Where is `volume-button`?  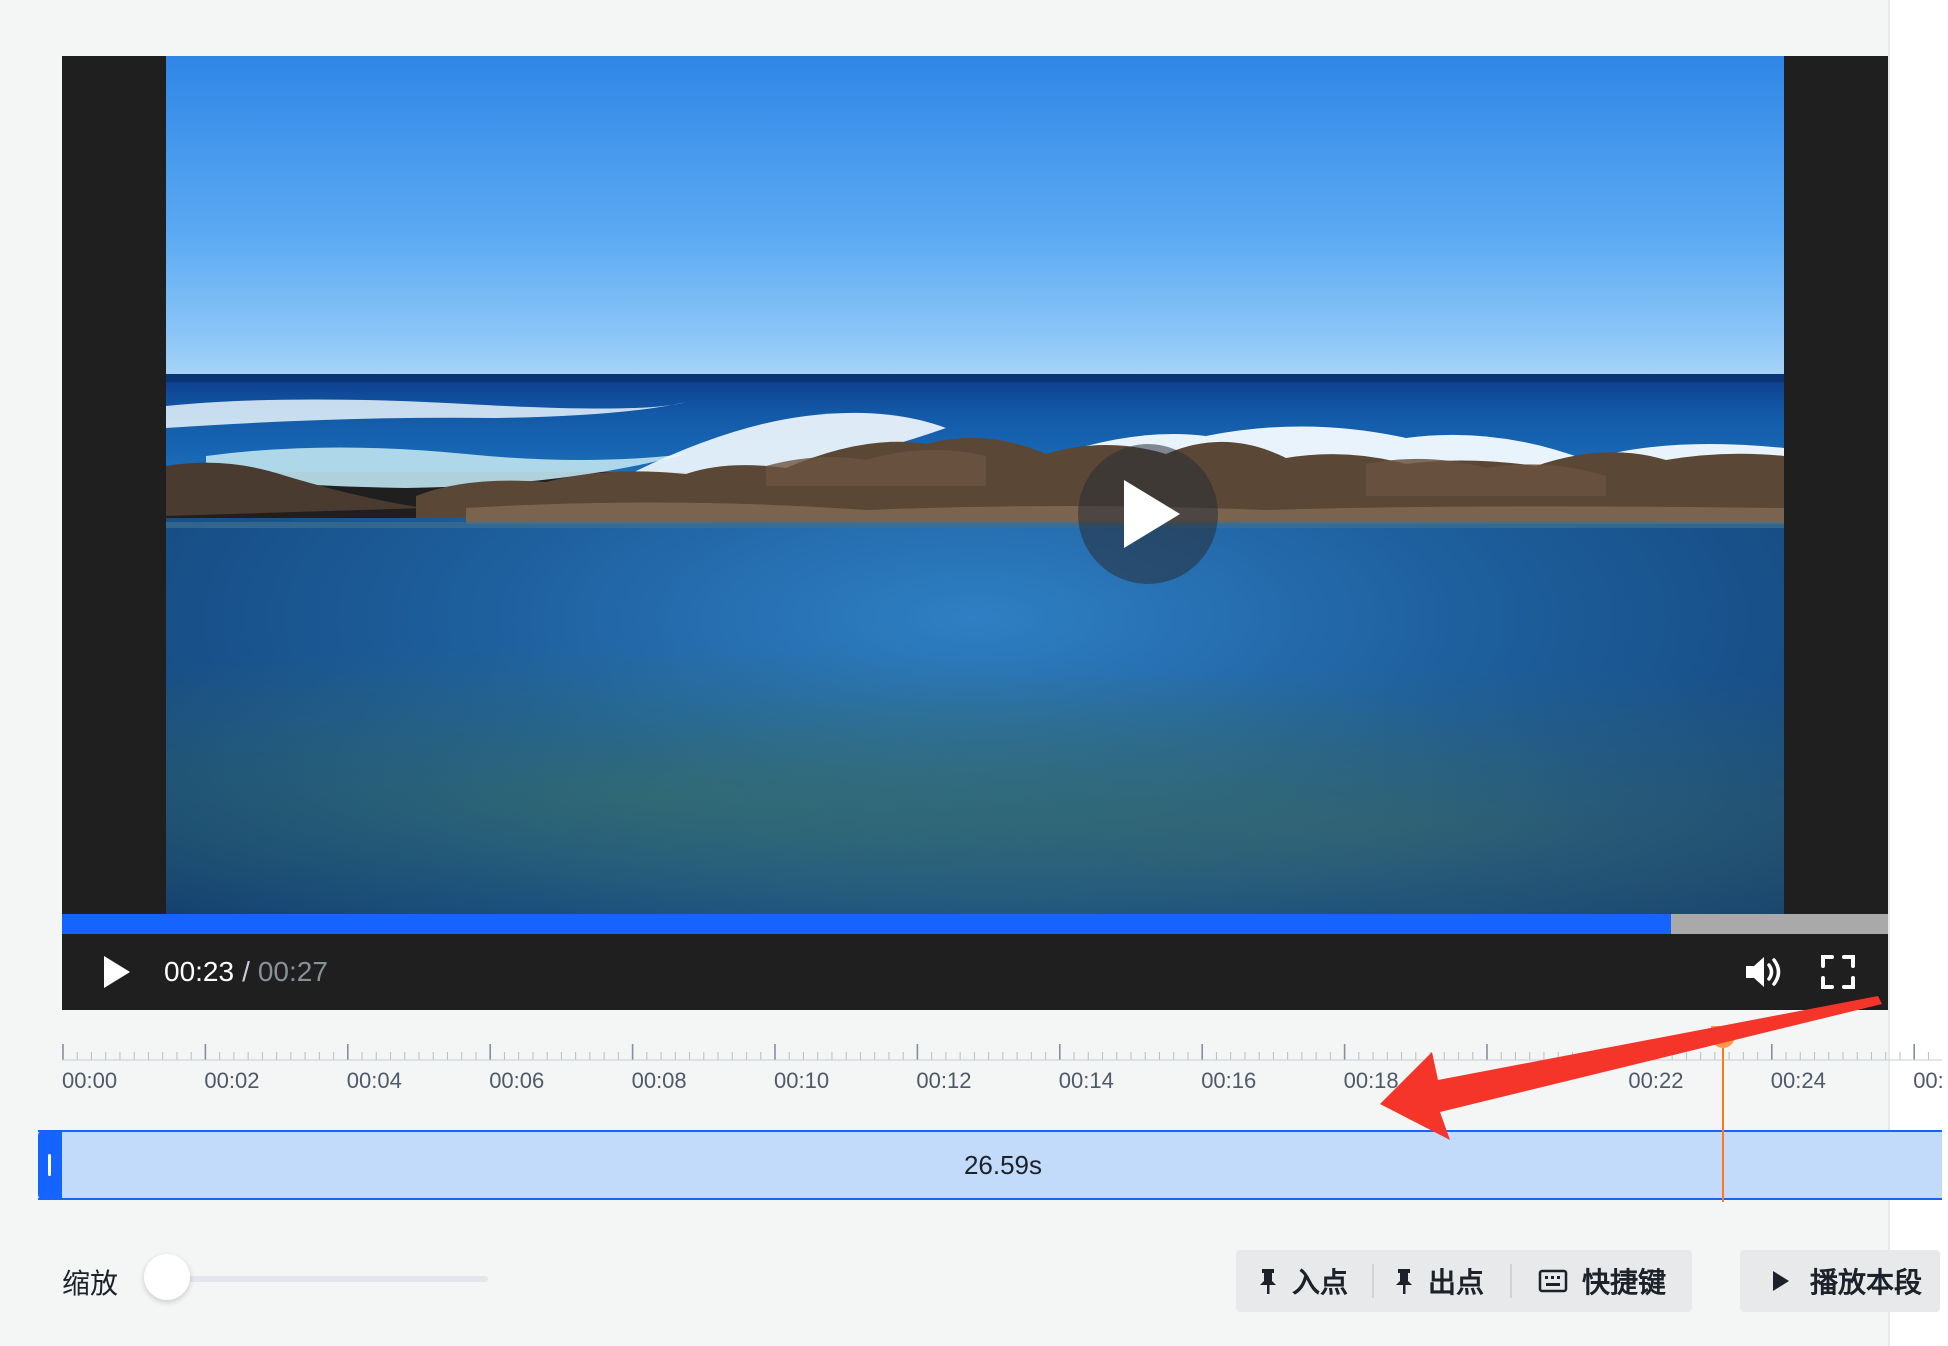
volume-button is located at coordinates (1764, 972).